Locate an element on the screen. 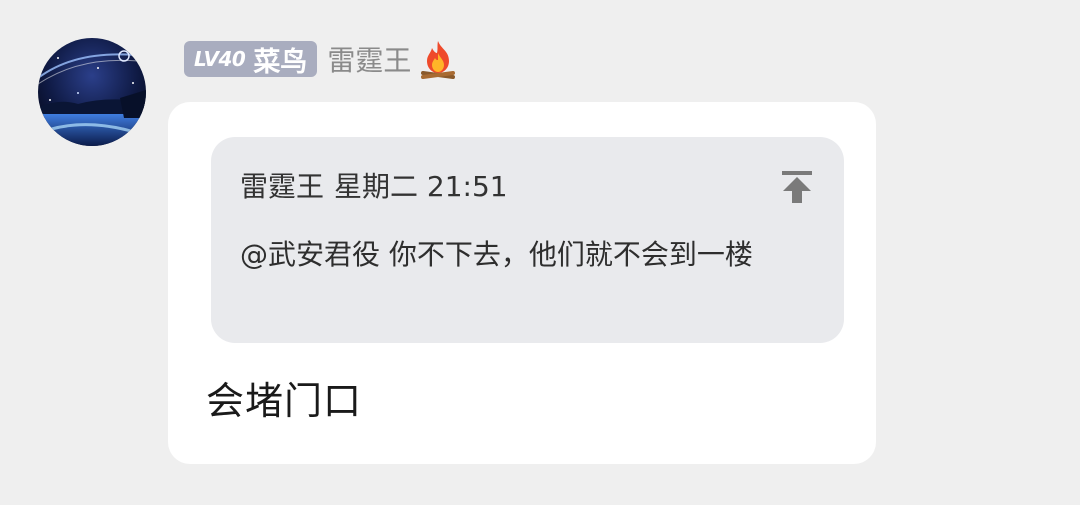 This screenshot has width=1080, height=505. quote-time: 星期二 21:51 is located at coordinates (421, 186).